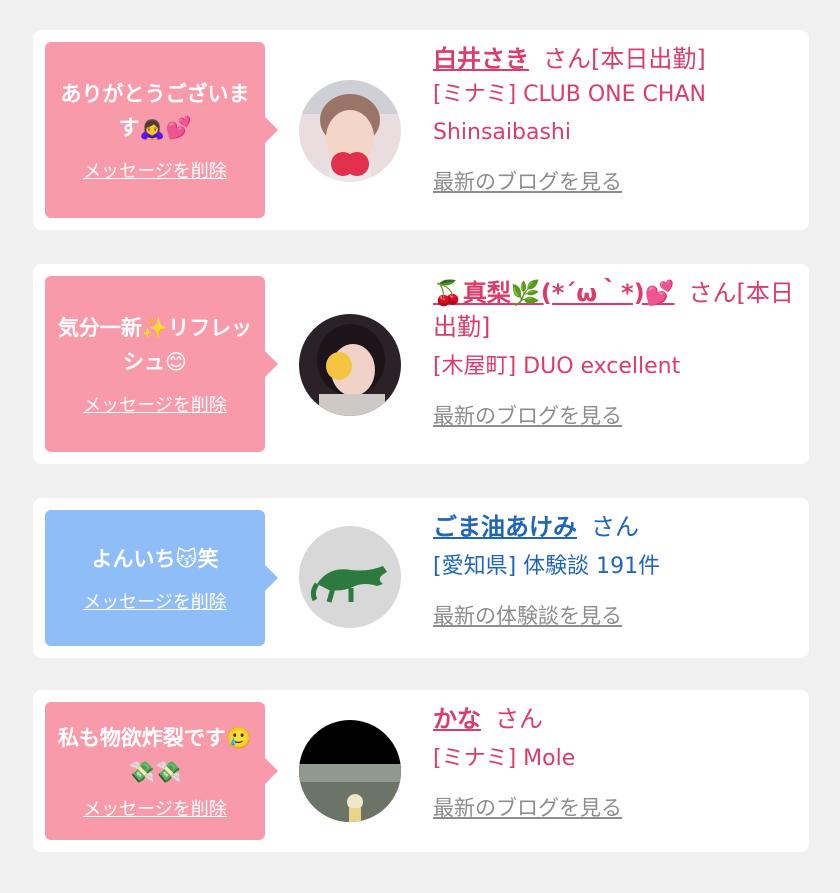 Image resolution: width=840 pixels, height=893 pixels. Describe the element at coordinates (481, 59) in the screenshot. I see `member-name-link: 白井さき` at that location.